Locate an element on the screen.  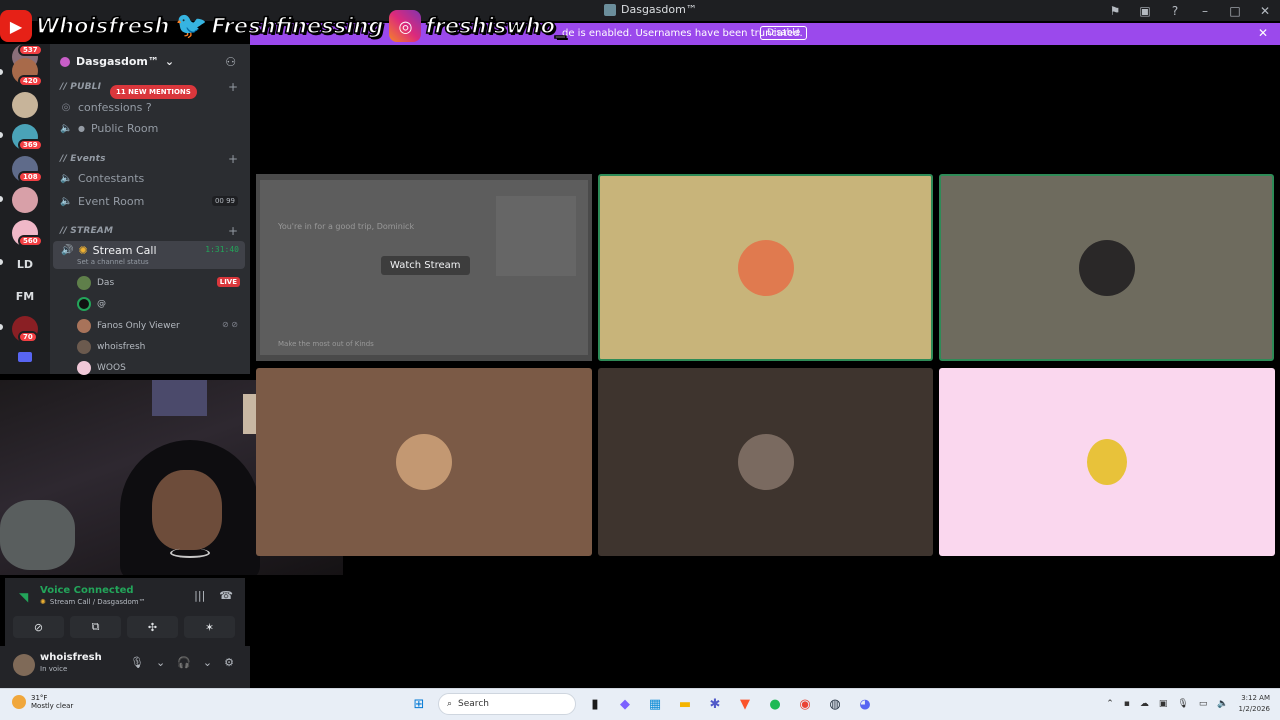
voice-location: Stream Call / Dasgasdom™ is located at coordinates (98, 602).